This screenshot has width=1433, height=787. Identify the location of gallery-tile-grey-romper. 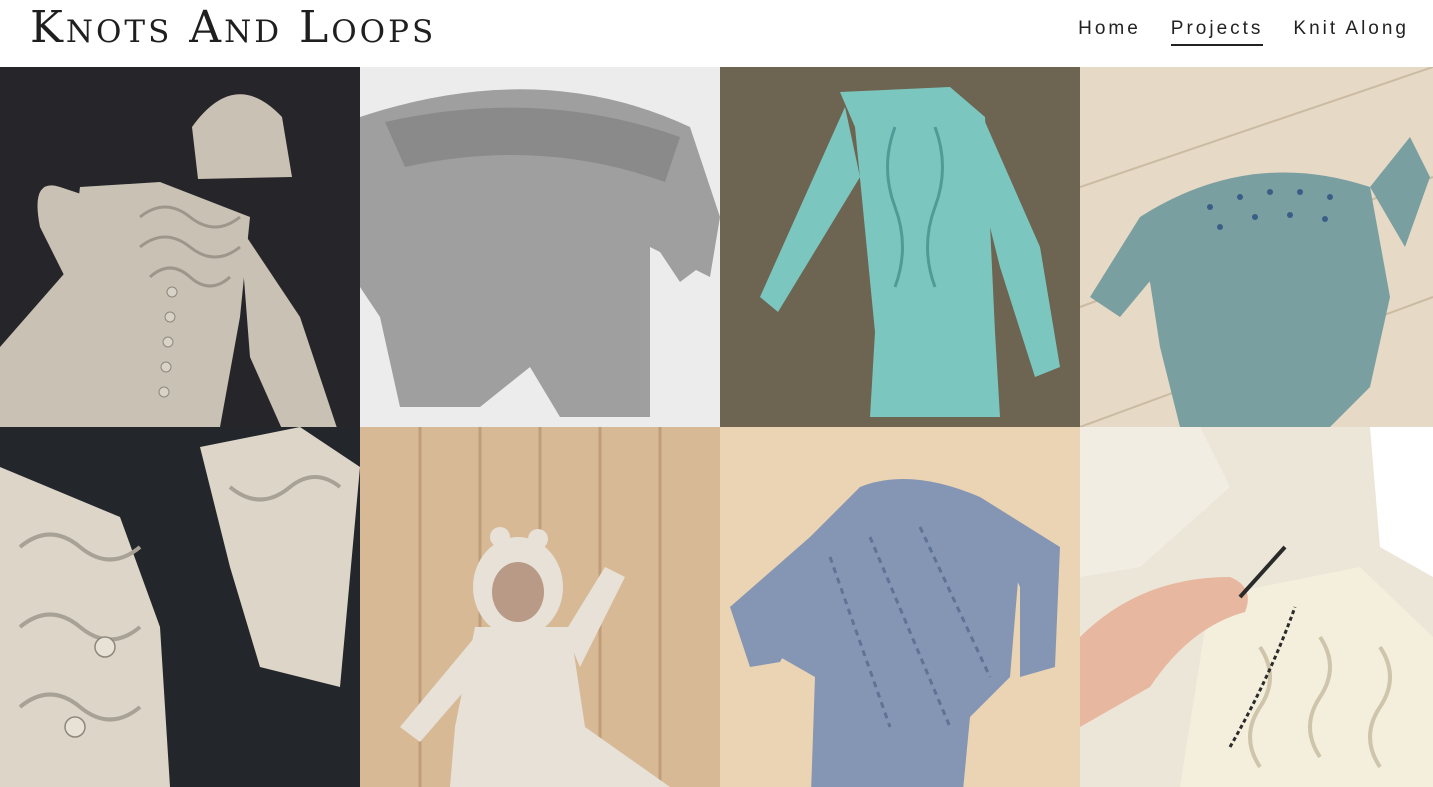
(540, 247).